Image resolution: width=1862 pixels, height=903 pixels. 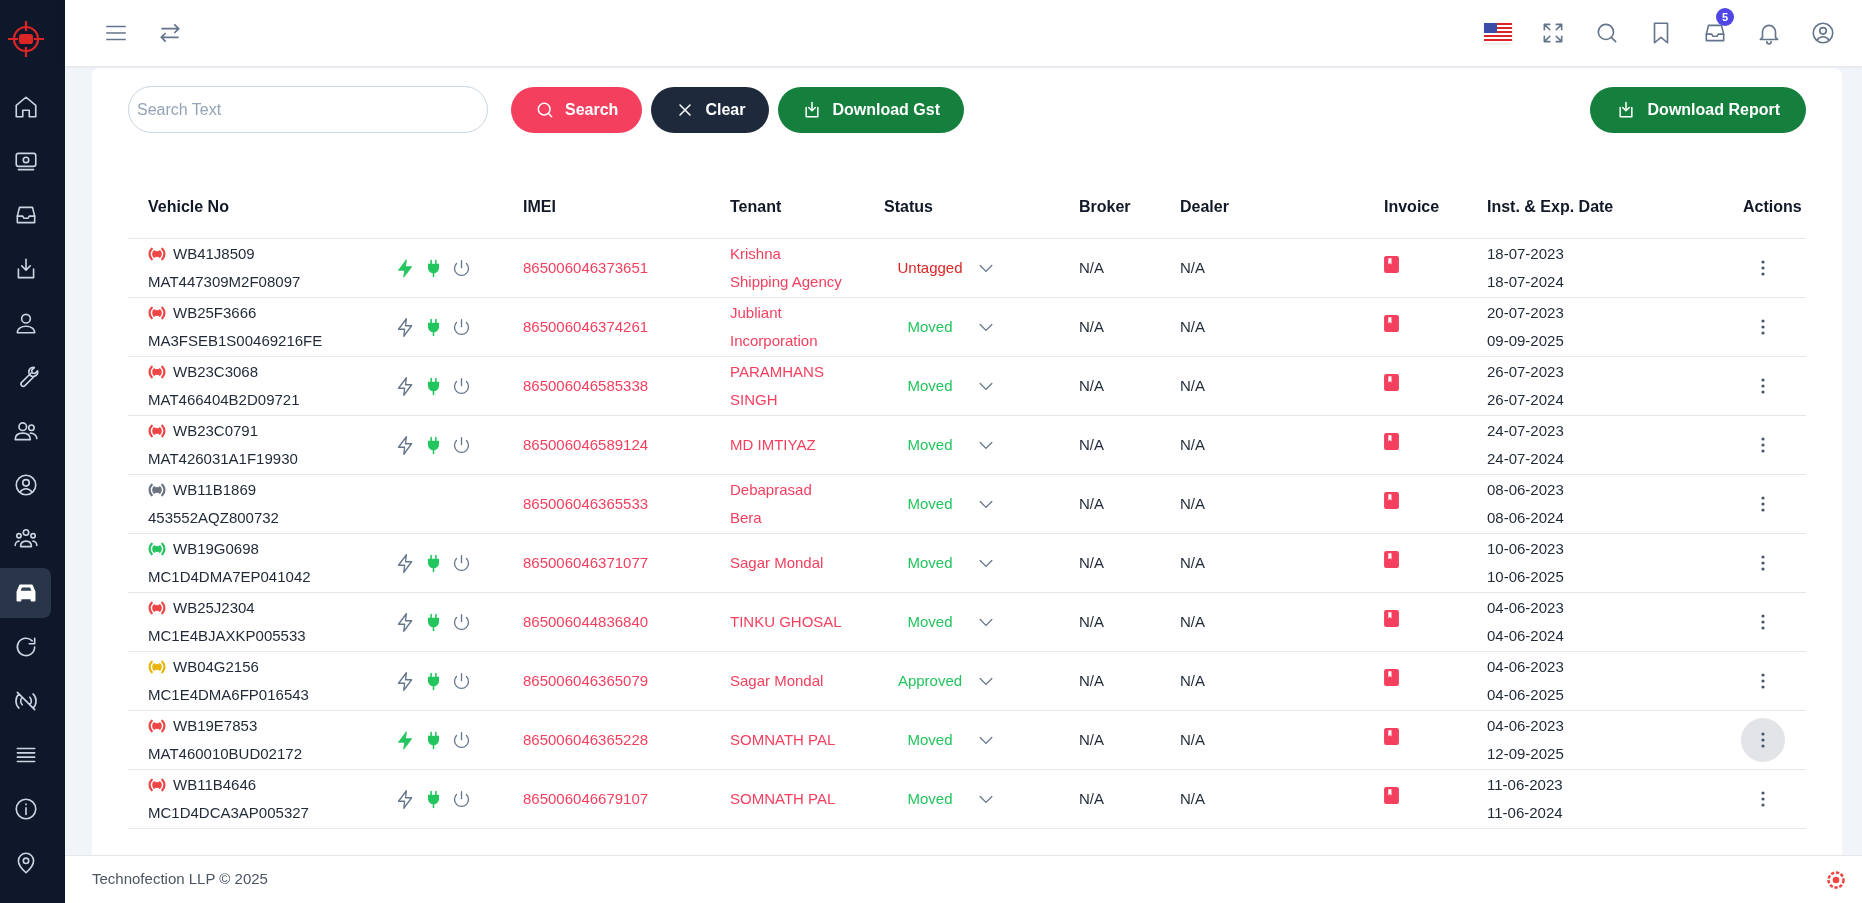 I want to click on column-header: Status, so click(x=909, y=206).